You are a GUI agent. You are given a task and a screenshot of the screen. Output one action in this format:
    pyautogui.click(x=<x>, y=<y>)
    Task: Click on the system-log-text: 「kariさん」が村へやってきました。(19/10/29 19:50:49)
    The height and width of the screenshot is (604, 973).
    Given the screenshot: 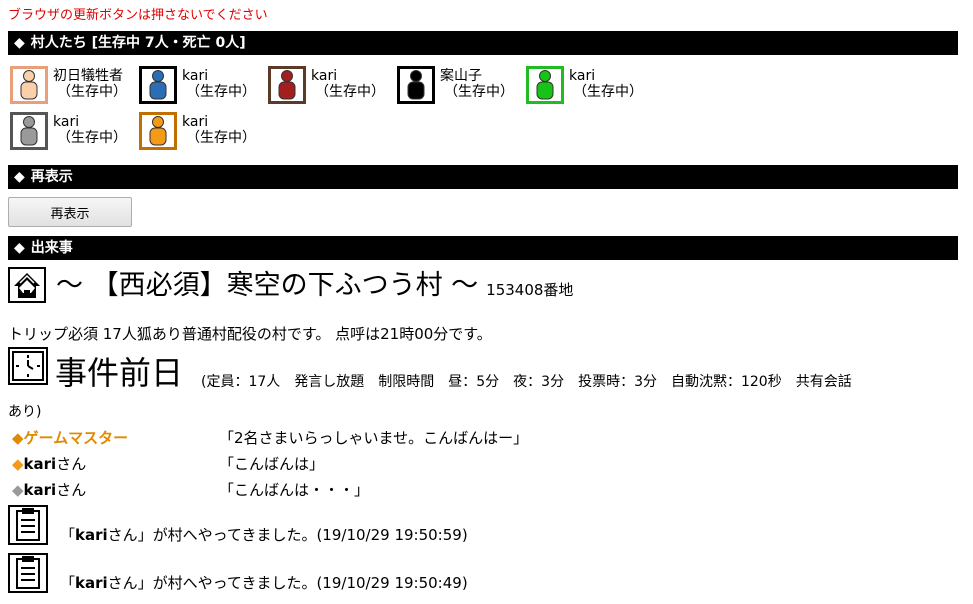 What is the action you would take?
    pyautogui.click(x=264, y=583)
    